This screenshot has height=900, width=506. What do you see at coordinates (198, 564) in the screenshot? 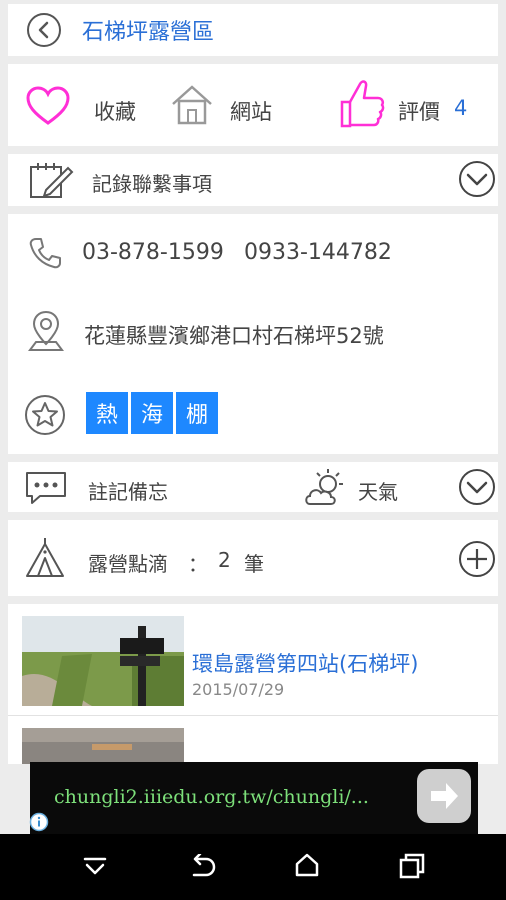
I see `camp-records-sep: ：` at bounding box center [198, 564].